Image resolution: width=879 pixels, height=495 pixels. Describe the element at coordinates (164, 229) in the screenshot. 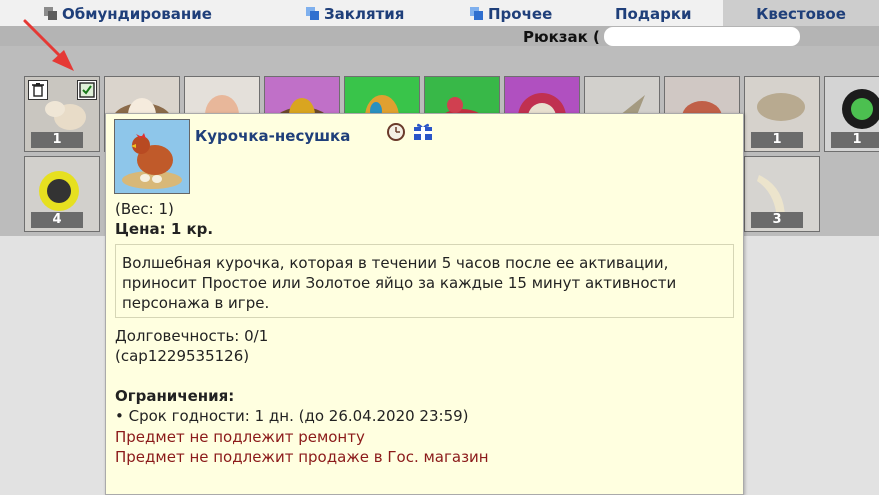

I see `item-price: Цена: 1 кр.` at that location.